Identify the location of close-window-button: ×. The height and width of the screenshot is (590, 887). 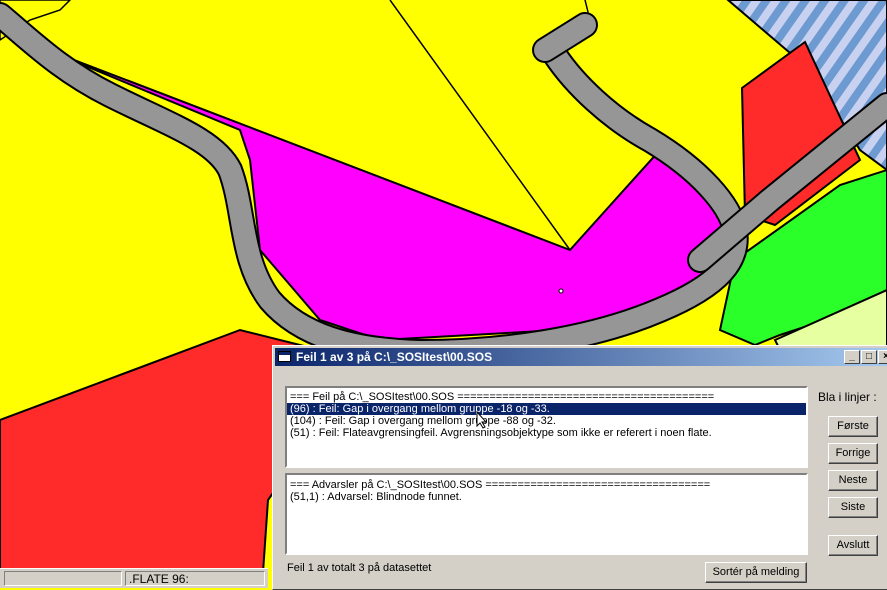
(882, 357).